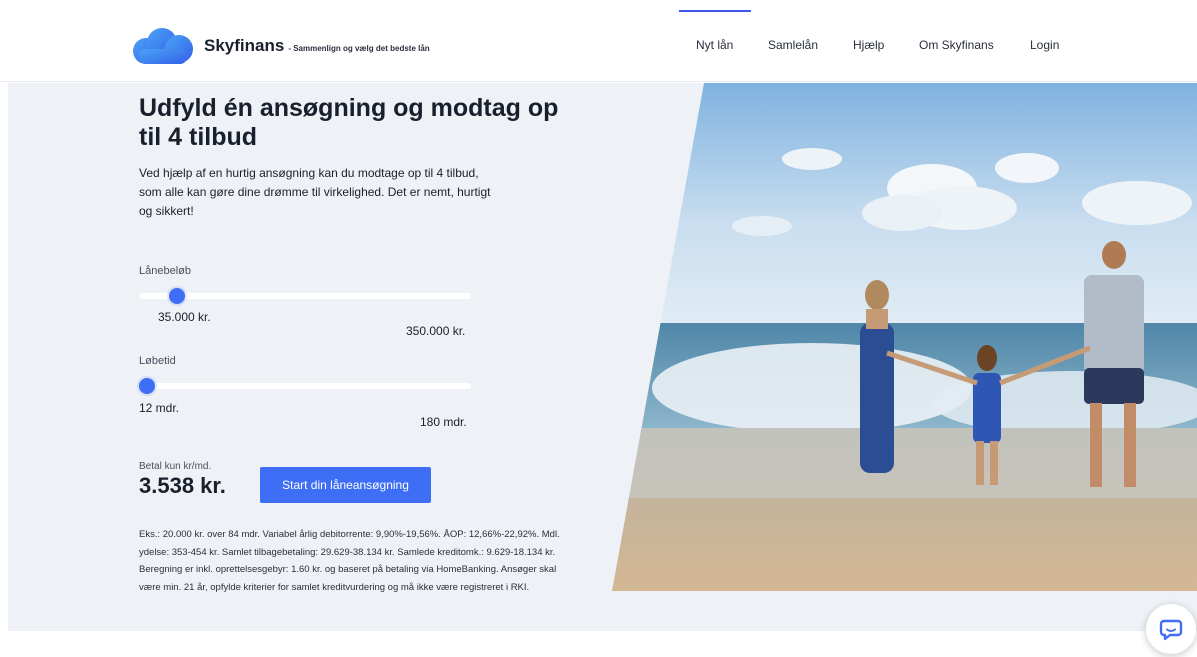 The height and width of the screenshot is (657, 1197). I want to click on loan-amount-slider-track, so click(305, 296).